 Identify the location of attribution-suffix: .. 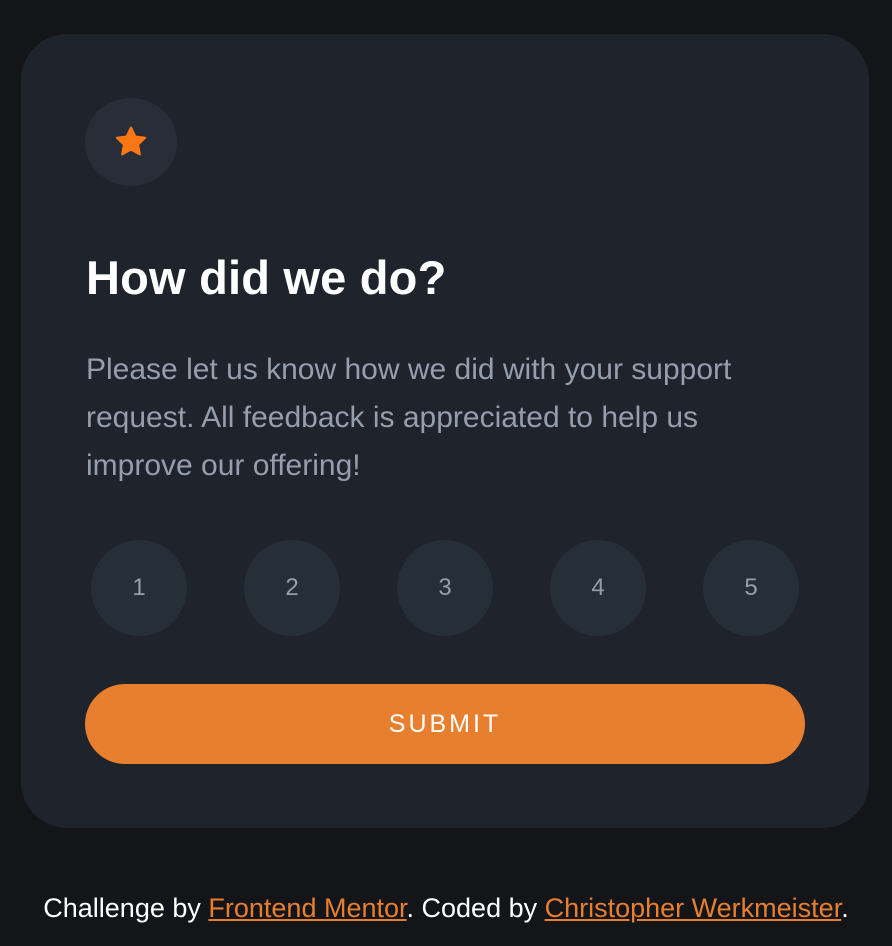
(845, 908).